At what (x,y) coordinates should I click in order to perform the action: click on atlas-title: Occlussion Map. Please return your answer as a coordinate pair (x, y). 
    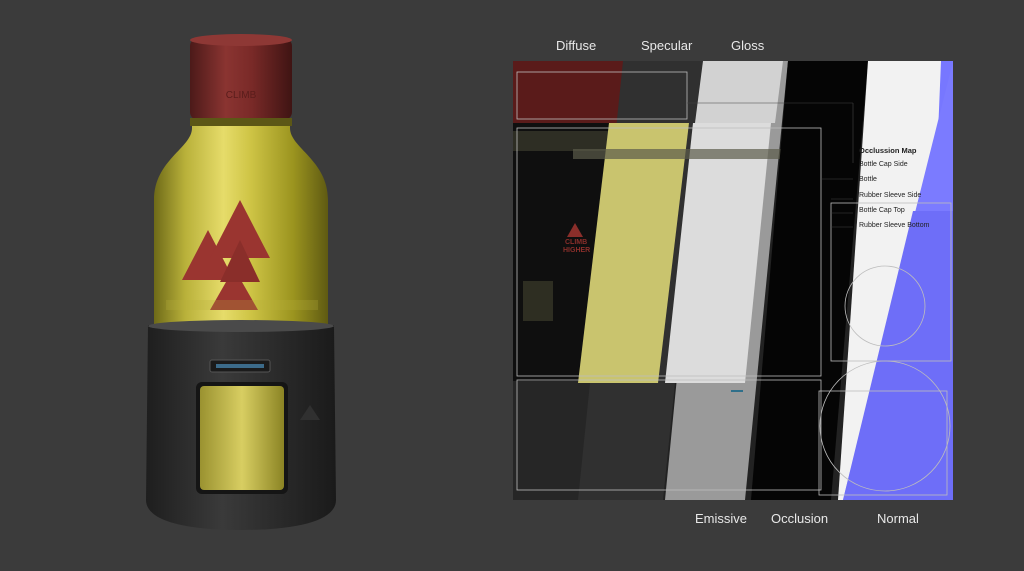
    Looking at the image, I should click on (888, 150).